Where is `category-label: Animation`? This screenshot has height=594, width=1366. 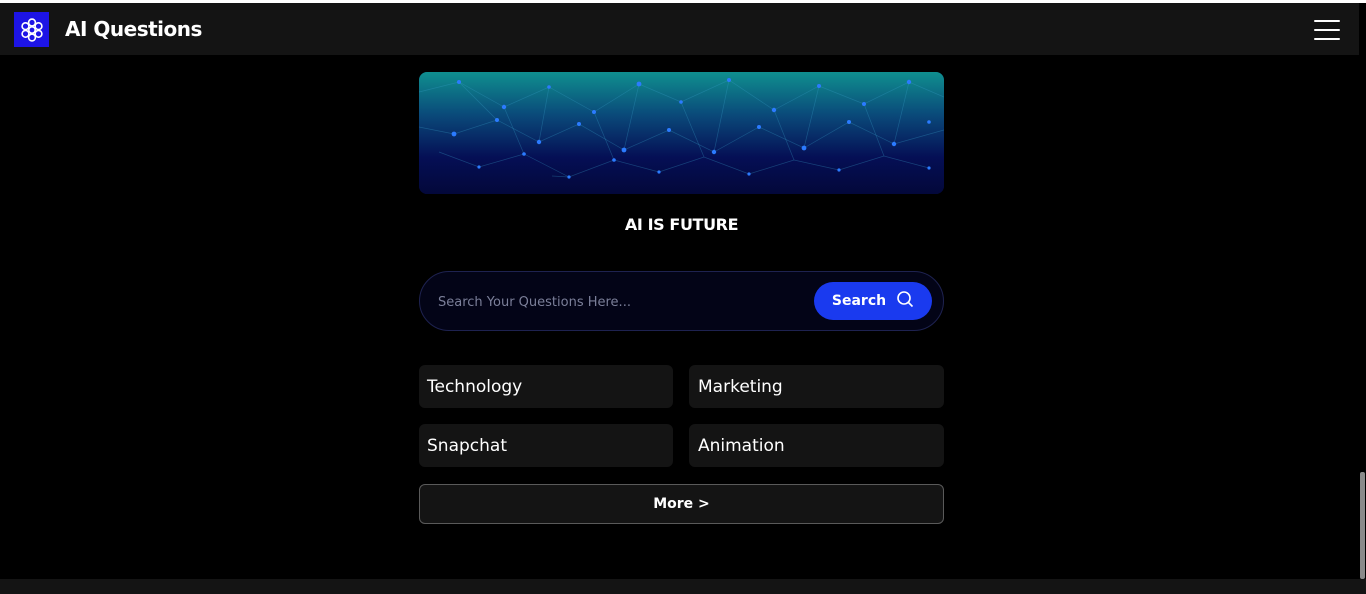 category-label: Animation is located at coordinates (741, 445).